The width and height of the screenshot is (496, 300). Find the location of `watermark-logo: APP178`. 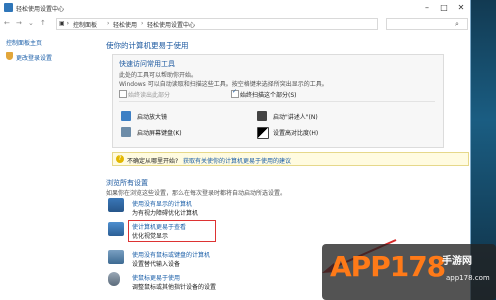

watermark-logo: APP178 is located at coordinates (388, 266).